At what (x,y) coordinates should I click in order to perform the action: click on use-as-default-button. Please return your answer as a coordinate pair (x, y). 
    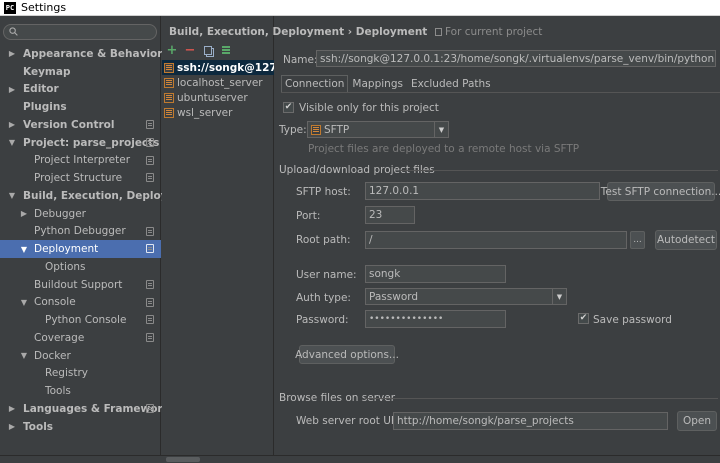
    Looking at the image, I should click on (226, 50).